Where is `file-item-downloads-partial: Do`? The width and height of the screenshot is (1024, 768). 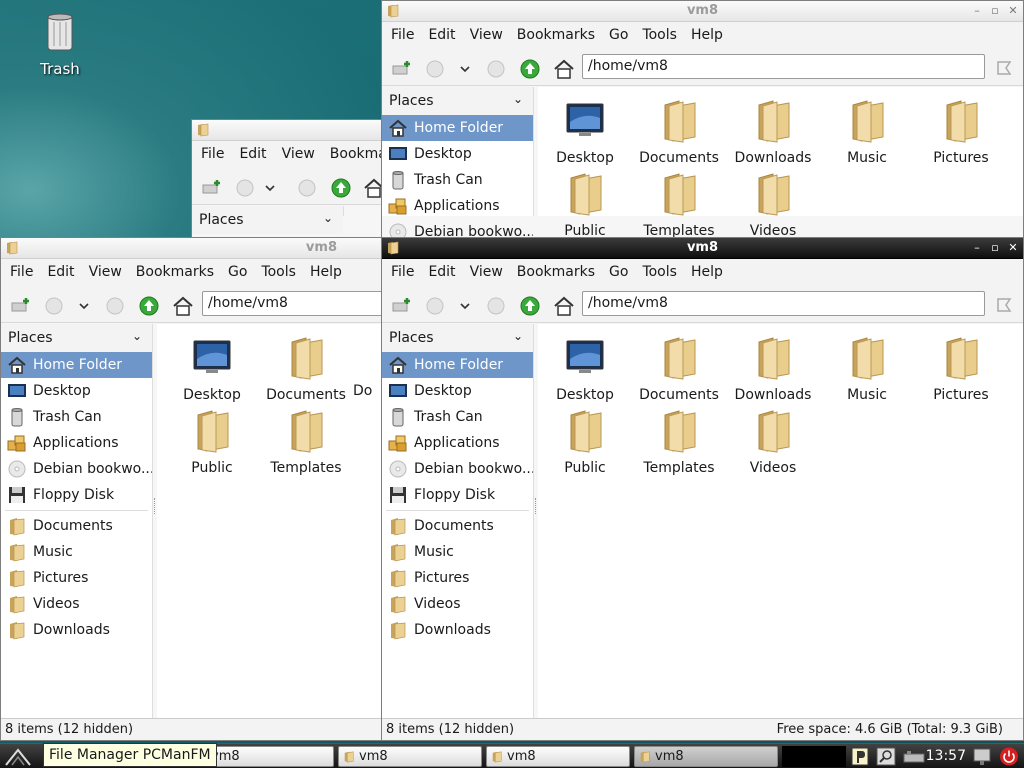 file-item-downloads-partial: Do is located at coordinates (367, 366).